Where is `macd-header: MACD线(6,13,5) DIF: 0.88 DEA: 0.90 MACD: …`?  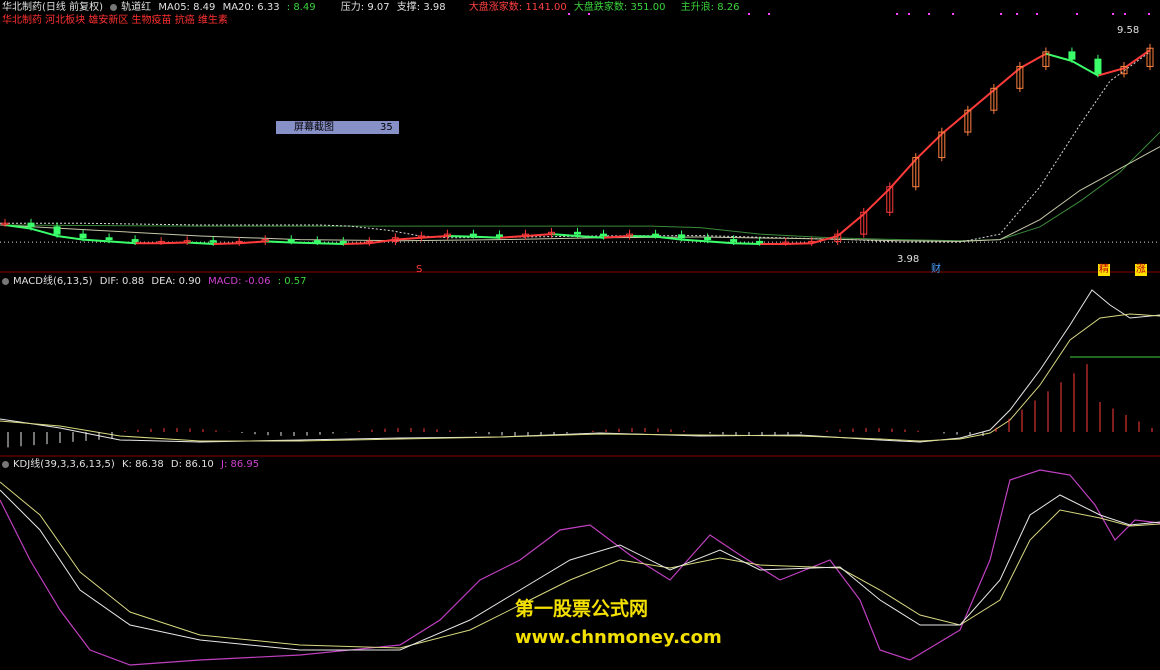
macd-header: MACD线(6,13,5) DIF: 0.88 DEA: 0.90 MACD: … is located at coordinates (156, 282).